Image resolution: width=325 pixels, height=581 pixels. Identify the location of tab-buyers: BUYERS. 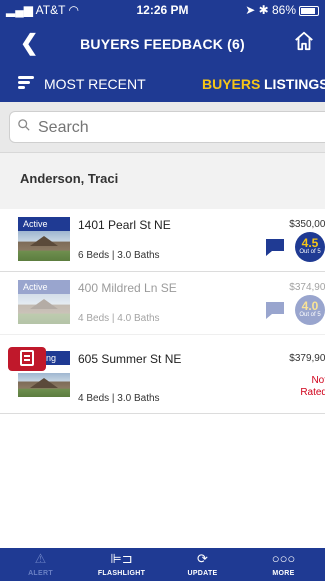
(231, 84).